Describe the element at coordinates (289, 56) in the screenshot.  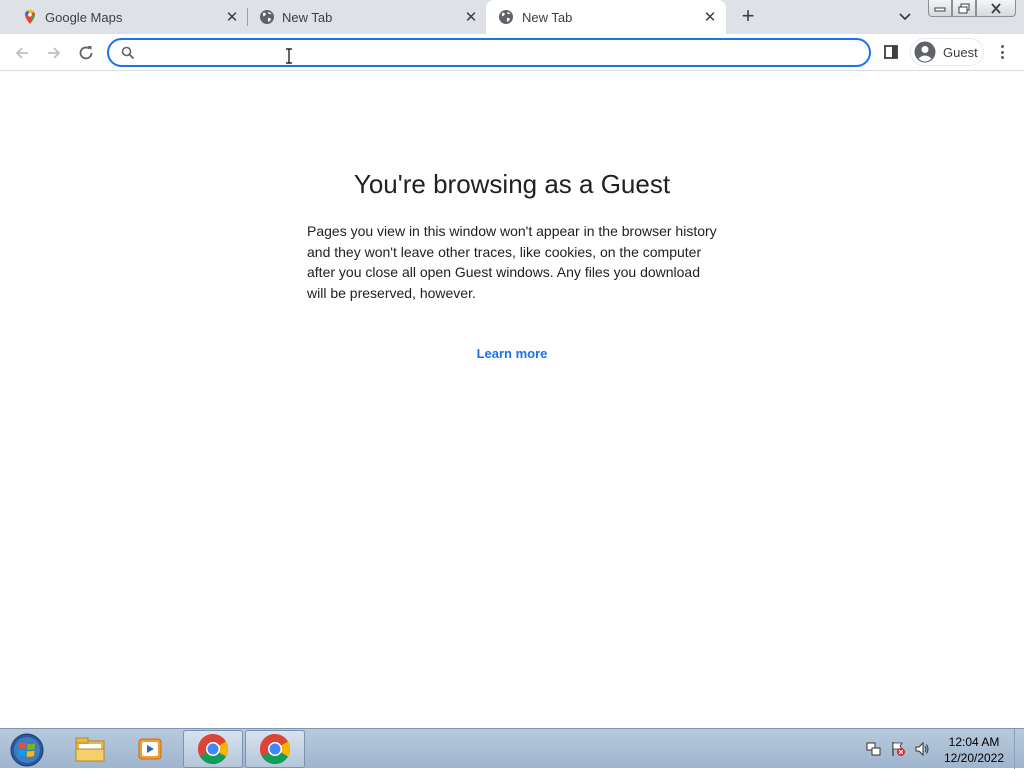
I see `text-cursor-icon` at that location.